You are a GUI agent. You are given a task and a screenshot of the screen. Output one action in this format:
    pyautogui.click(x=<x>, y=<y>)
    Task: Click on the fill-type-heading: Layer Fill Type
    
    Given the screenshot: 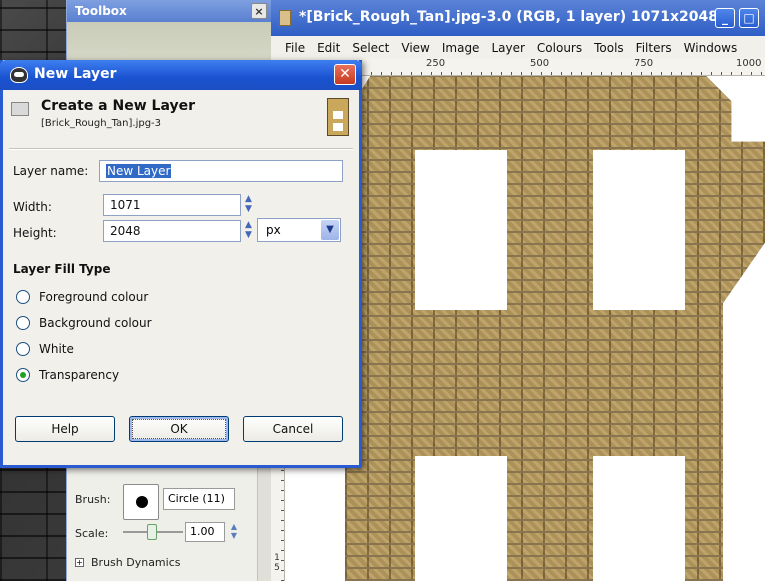 What is the action you would take?
    pyautogui.click(x=62, y=269)
    